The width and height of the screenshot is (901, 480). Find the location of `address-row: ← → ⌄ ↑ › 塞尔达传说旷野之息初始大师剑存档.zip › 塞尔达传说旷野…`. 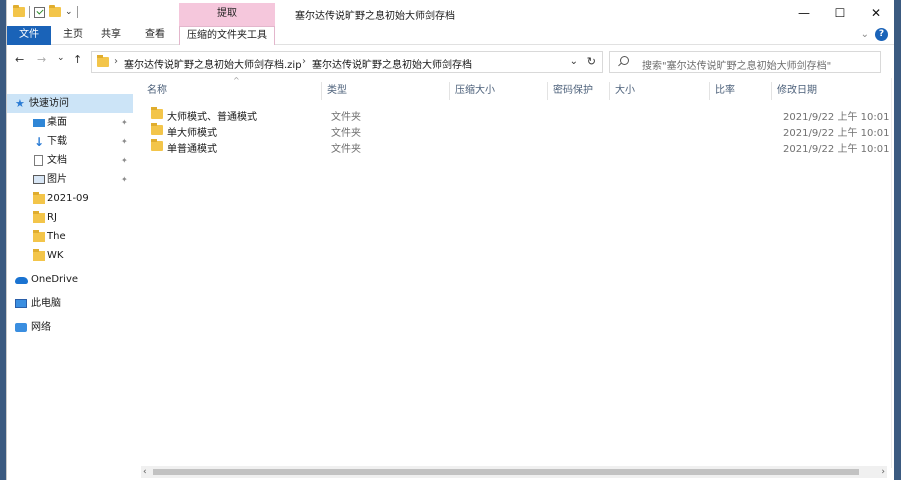

address-row: ← → ⌄ ↑ › 塞尔达传说旷野之息初始大师剑存档.zip › 塞尔达传说旷野… is located at coordinates (450, 62).